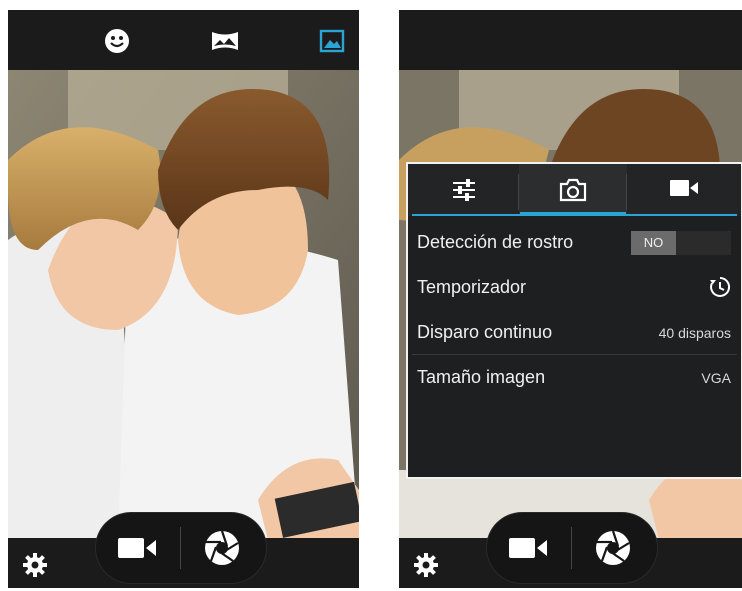 This screenshot has height=591, width=742. Describe the element at coordinates (574, 332) in the screenshot. I see `setting-burst-mode: Disparo continuo 40 disparos` at that location.